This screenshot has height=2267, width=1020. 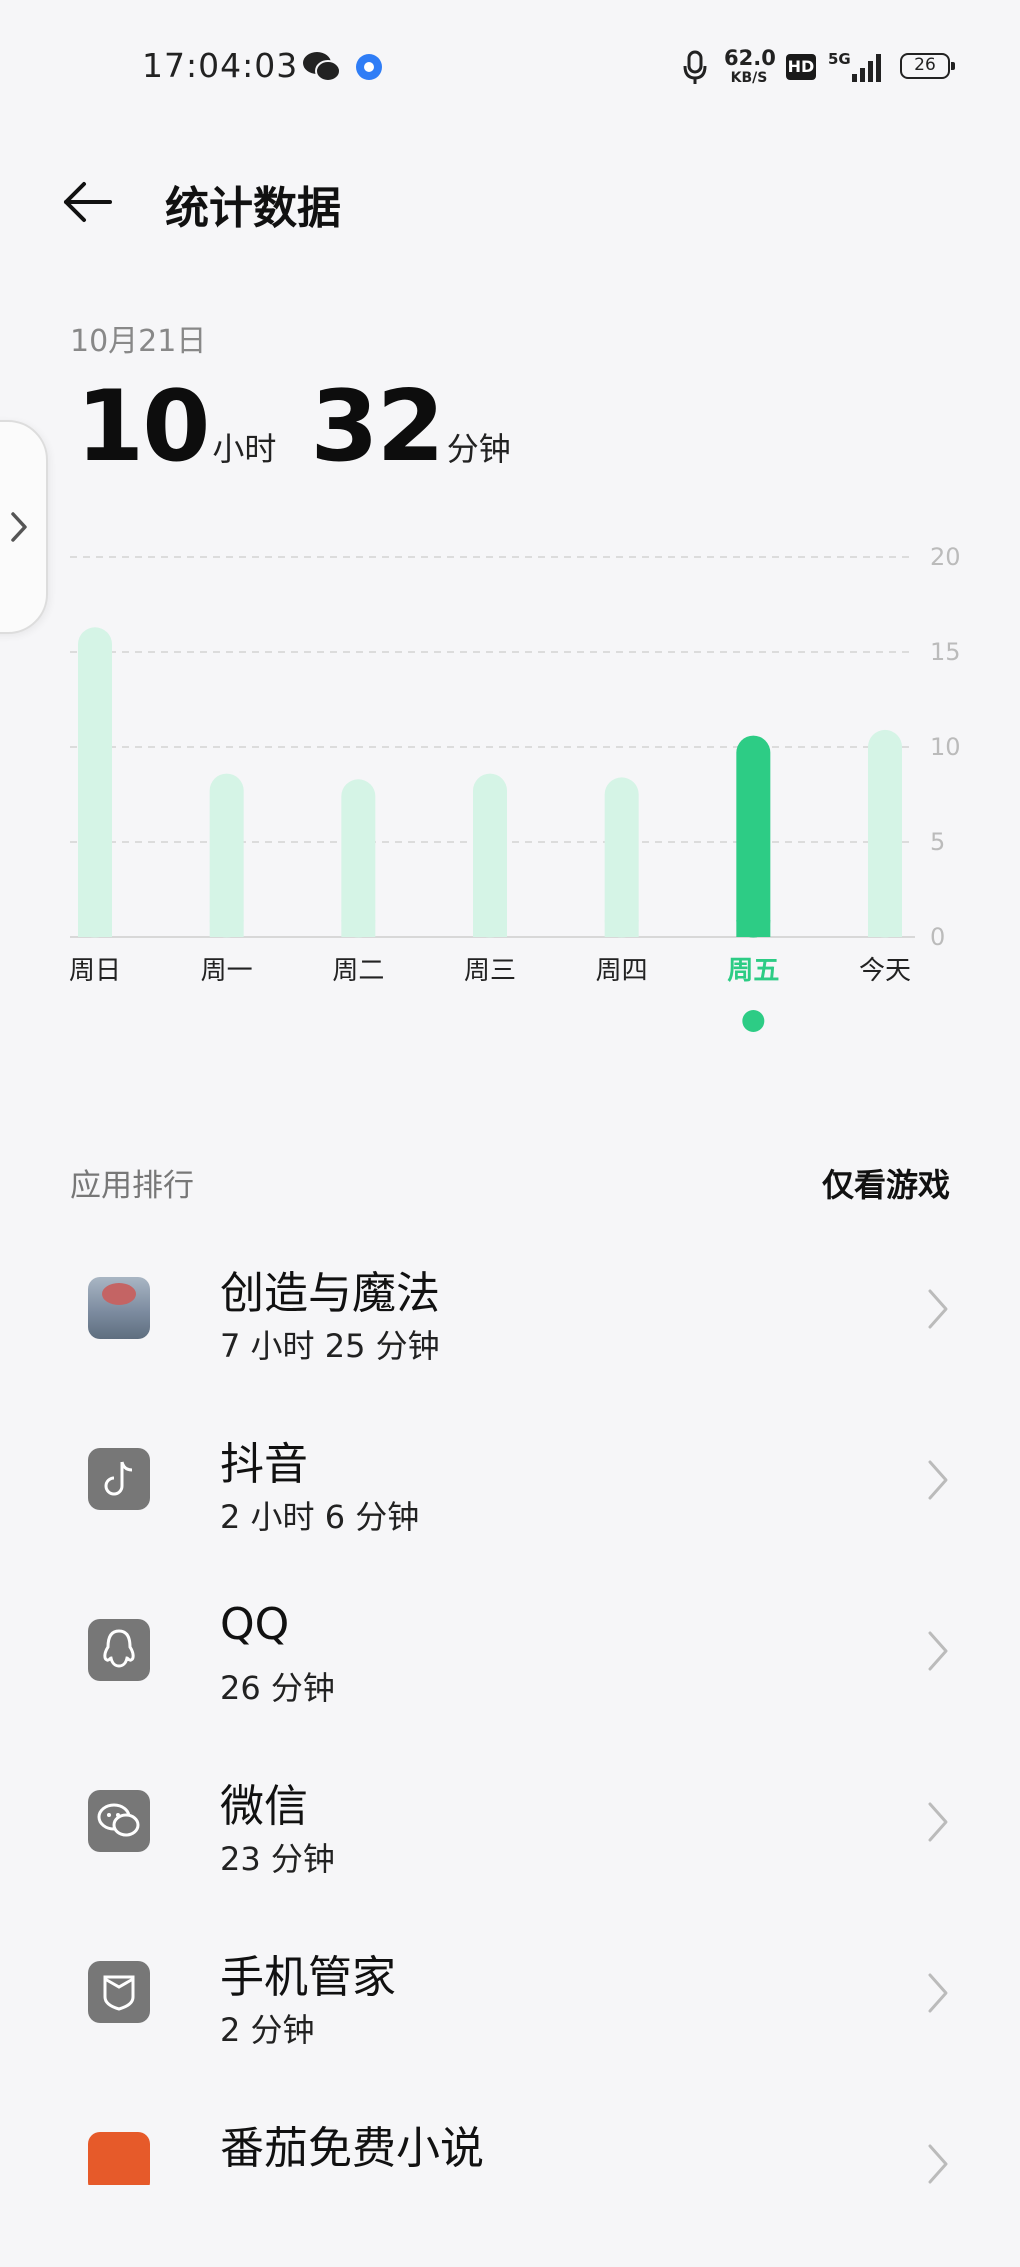 I want to click on y-tick-label: 5, so click(x=937, y=842).